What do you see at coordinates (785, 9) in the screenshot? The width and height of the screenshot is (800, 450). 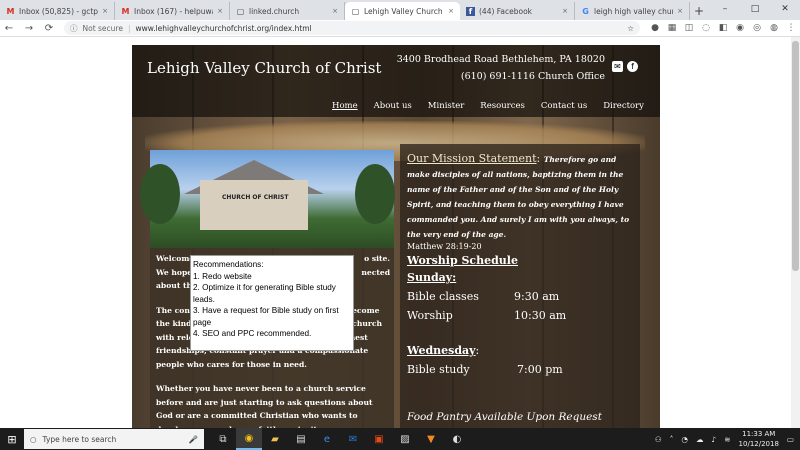 I see `close-icon: ✕` at bounding box center [785, 9].